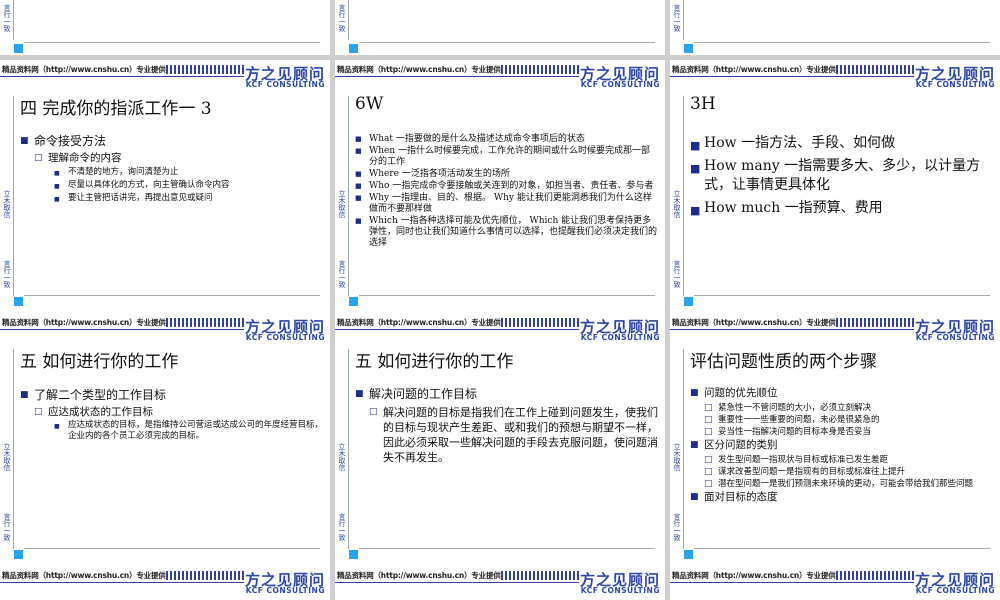 The height and width of the screenshot is (600, 1000). I want to click on slide-title: 3H, so click(703, 104).